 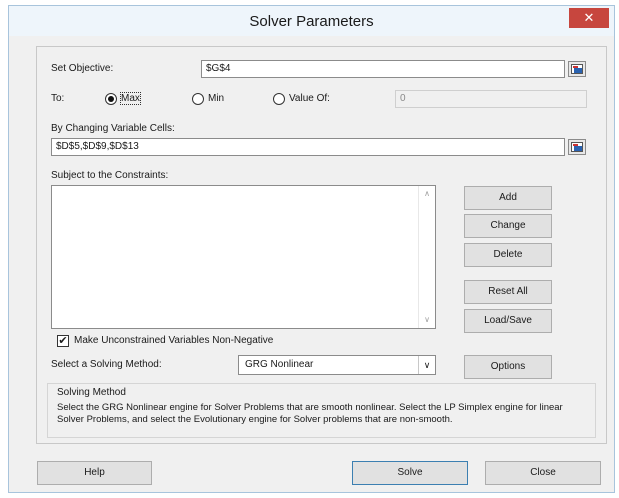 I want to click on value-of-field: 0, so click(x=491, y=99).